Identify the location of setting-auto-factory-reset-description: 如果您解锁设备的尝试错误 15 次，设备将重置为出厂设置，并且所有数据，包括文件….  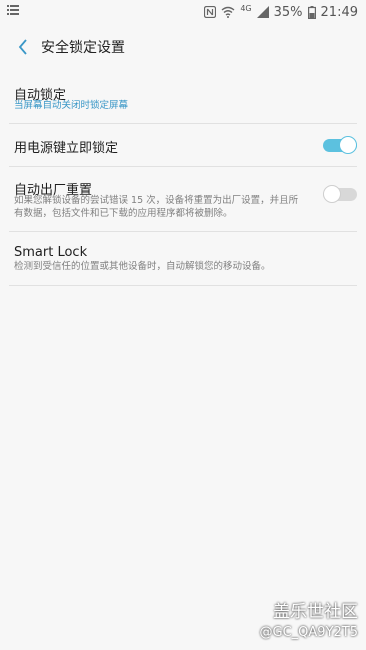
(156, 207).